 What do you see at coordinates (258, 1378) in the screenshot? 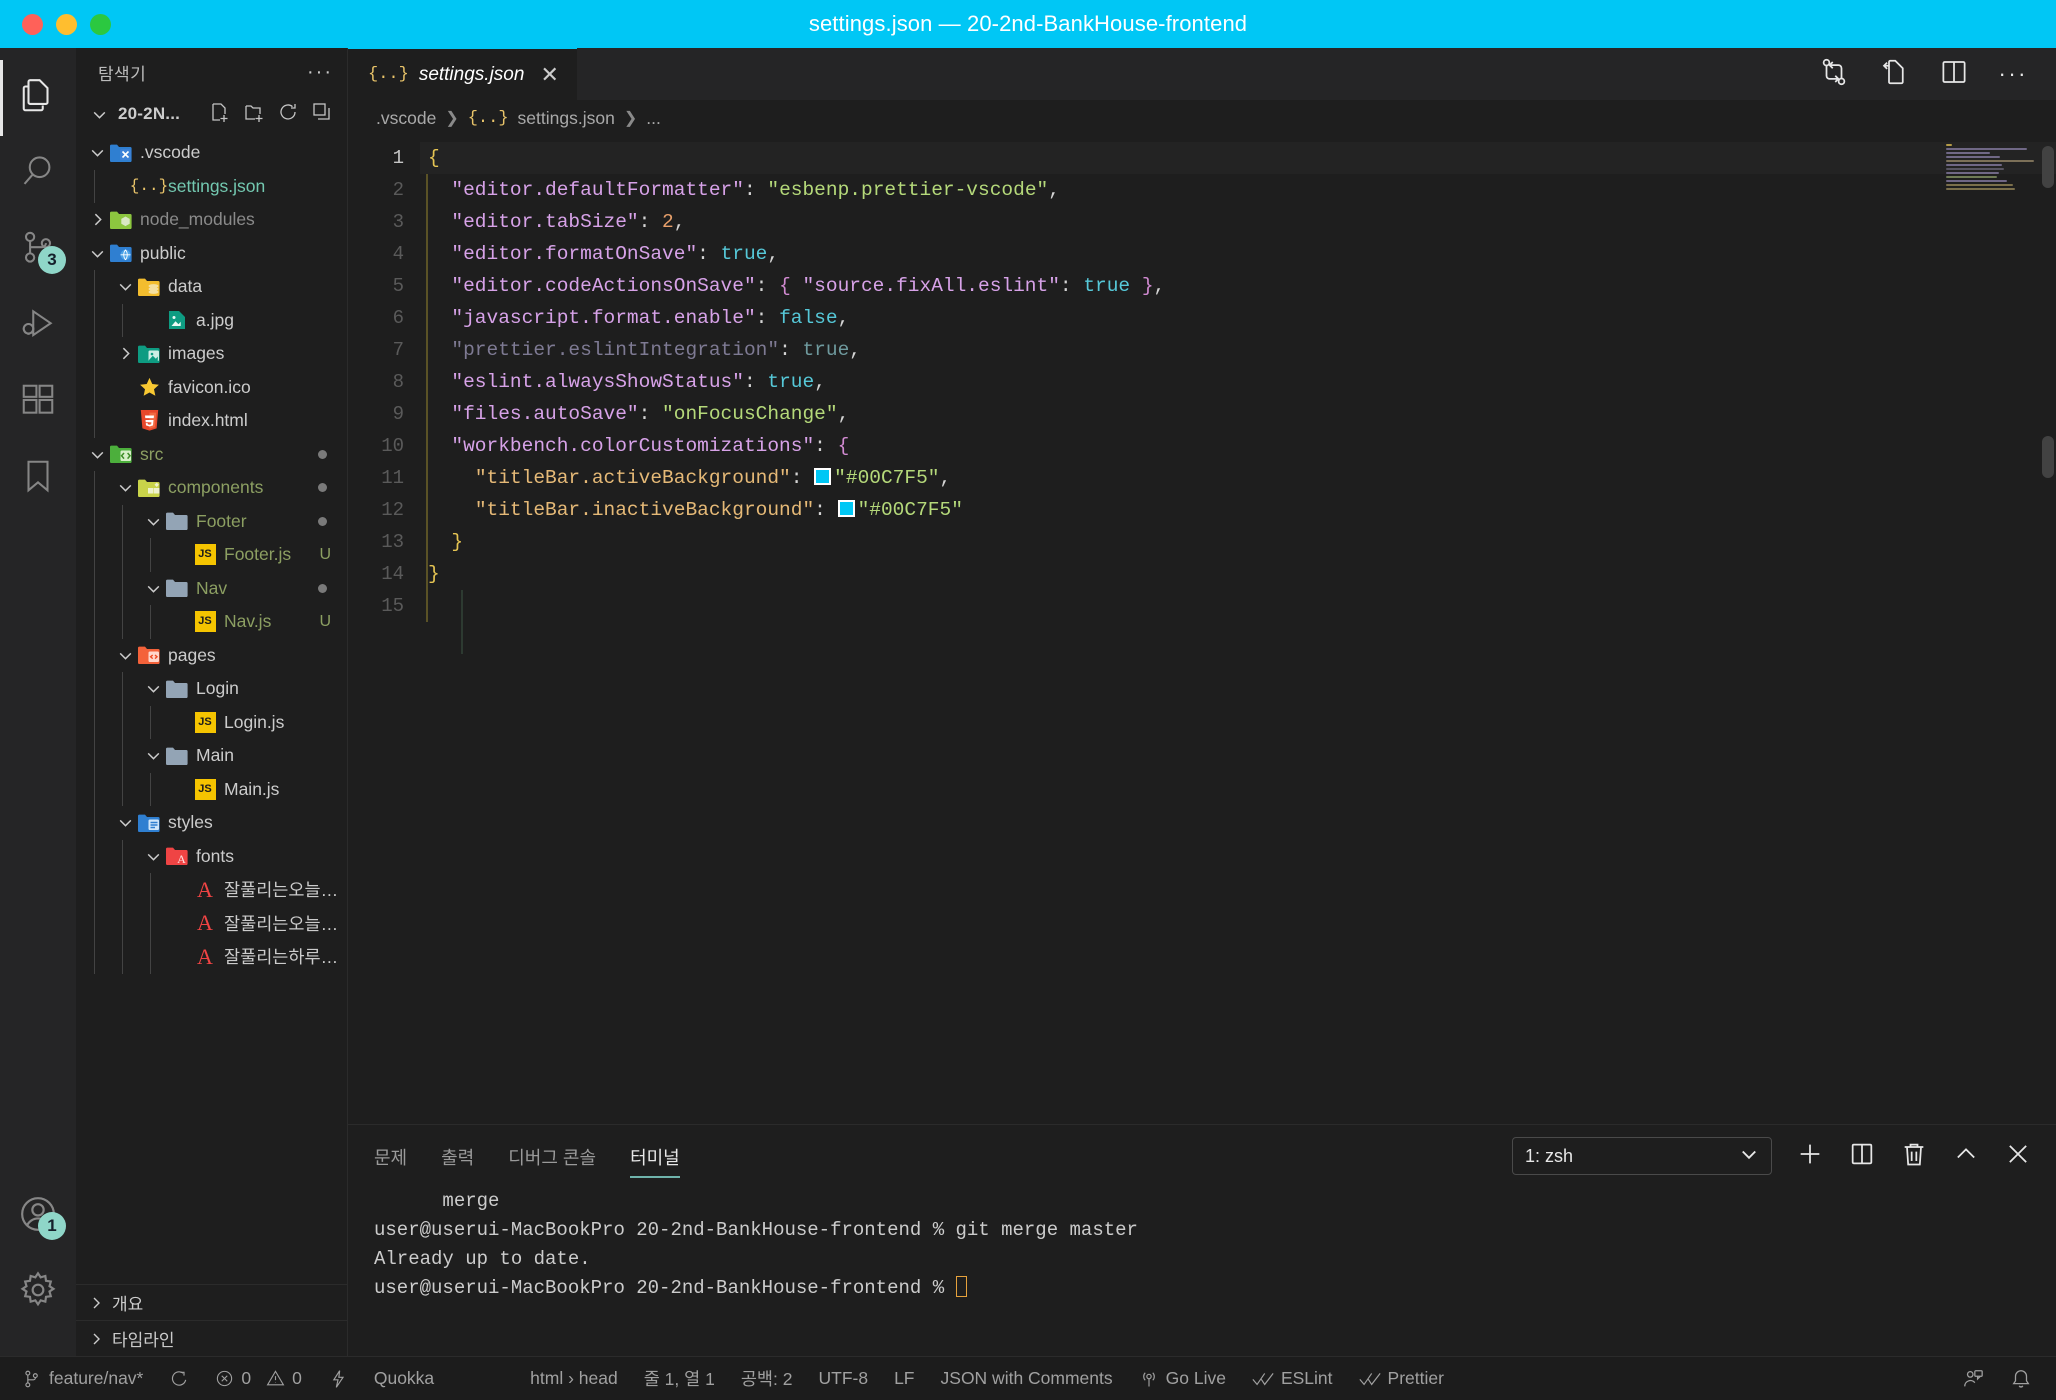
I see `status-problems: 0 0` at bounding box center [258, 1378].